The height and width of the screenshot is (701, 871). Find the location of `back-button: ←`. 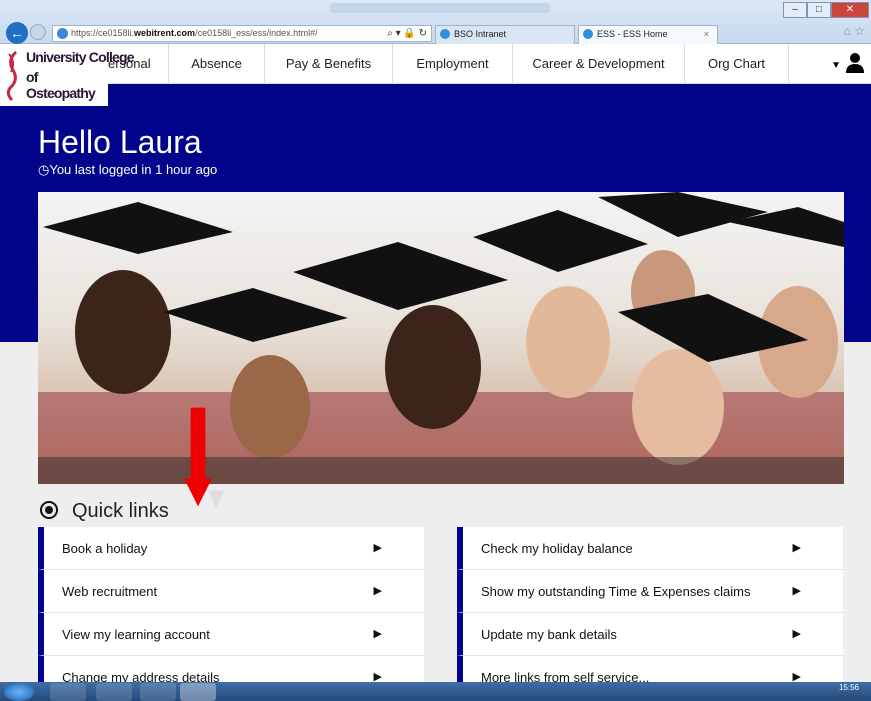

back-button: ← is located at coordinates (17, 33).